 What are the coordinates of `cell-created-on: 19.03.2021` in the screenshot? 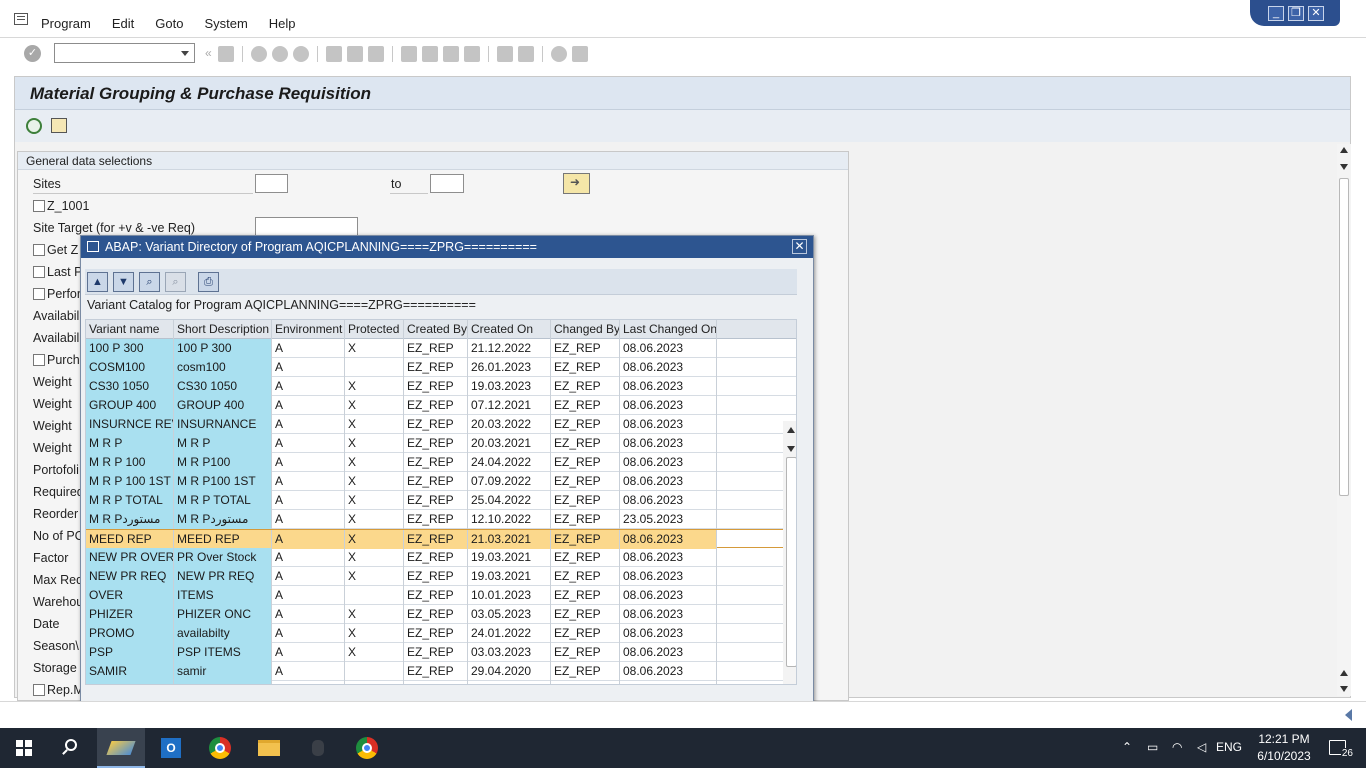 It's located at (509, 576).